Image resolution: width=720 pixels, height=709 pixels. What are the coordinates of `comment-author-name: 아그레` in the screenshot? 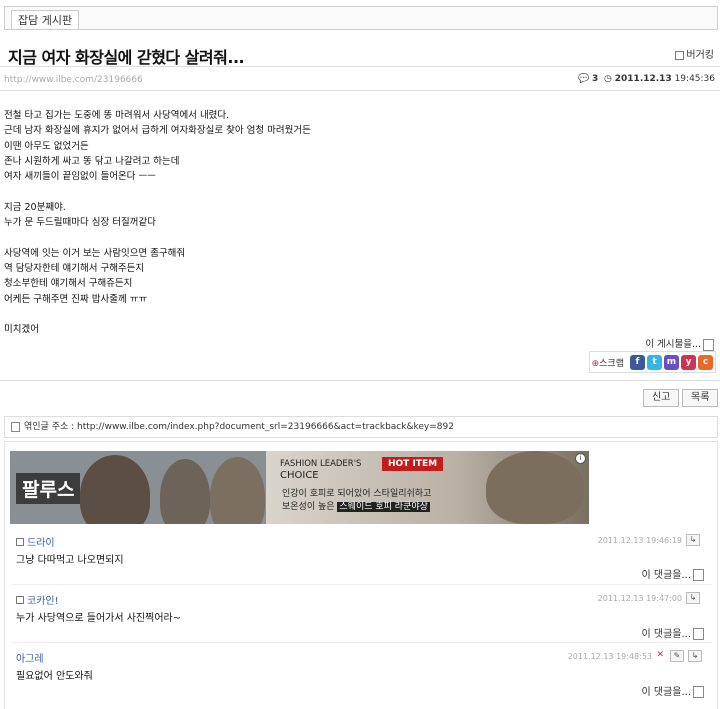 It's located at (30, 659).